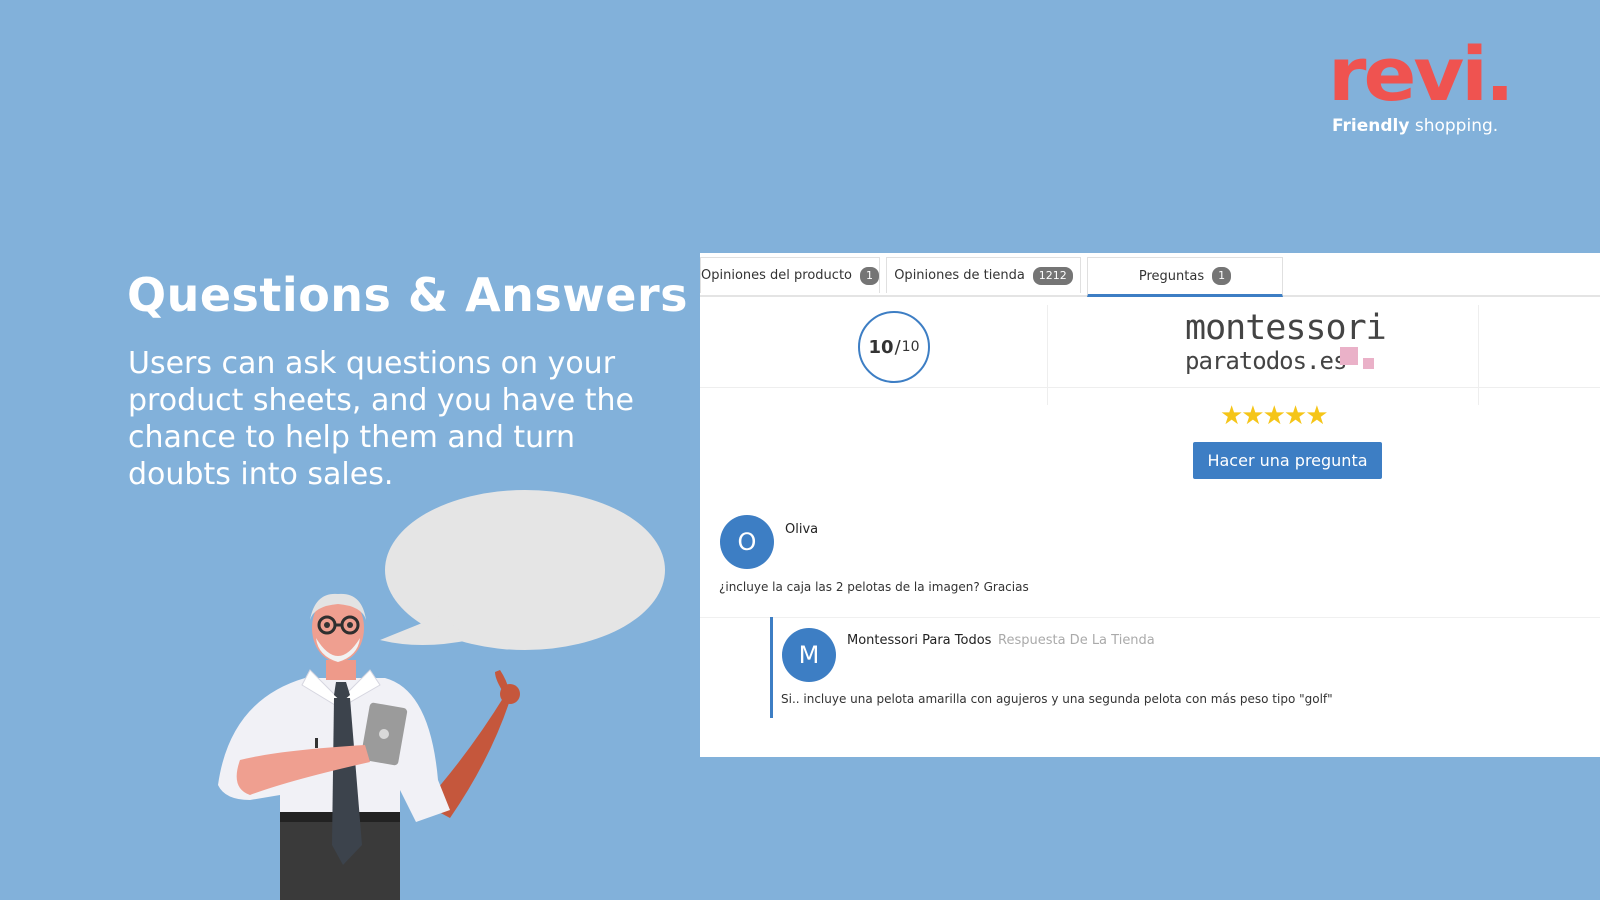 This screenshot has height=900, width=1600. What do you see at coordinates (1052, 275) in the screenshot?
I see `tab-count-badge: 1212` at bounding box center [1052, 275].